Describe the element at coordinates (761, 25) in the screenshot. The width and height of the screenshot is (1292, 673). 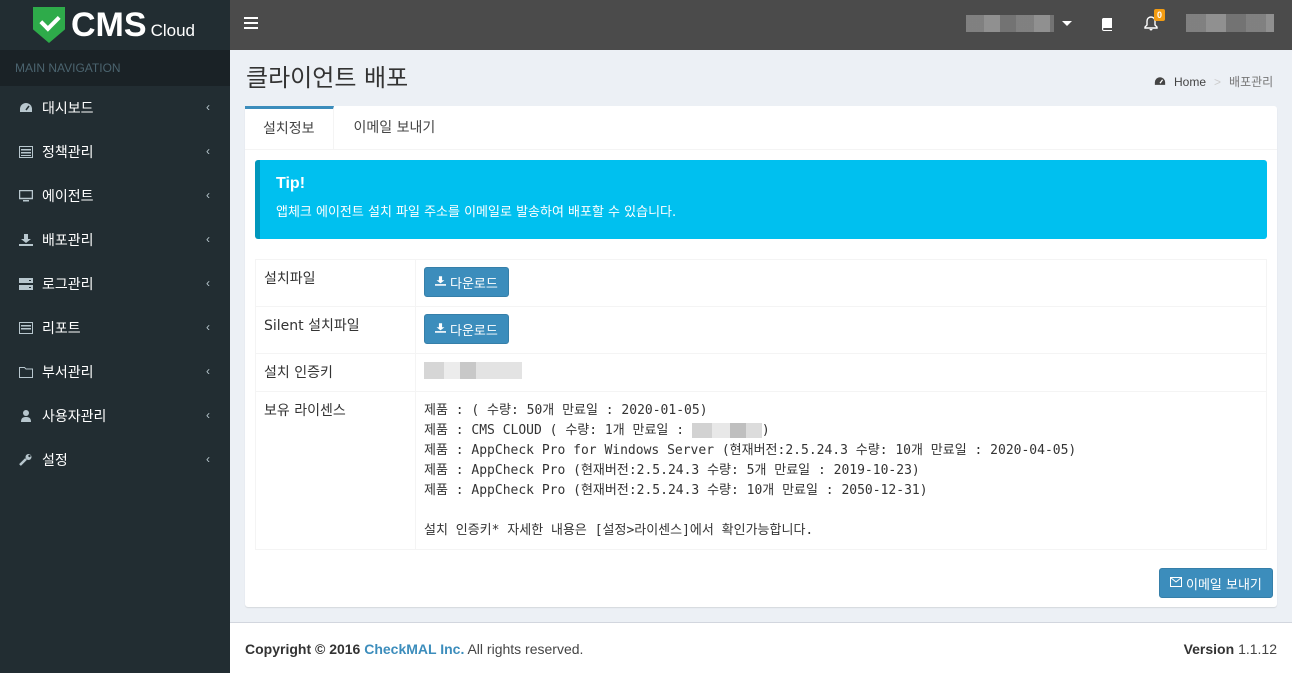
I see `top-navbar: 0` at that location.